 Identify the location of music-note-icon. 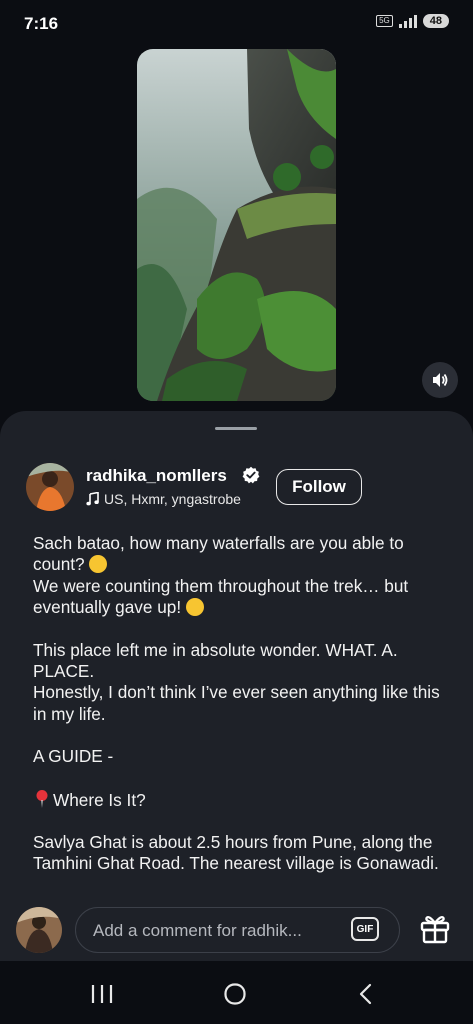
(92, 499).